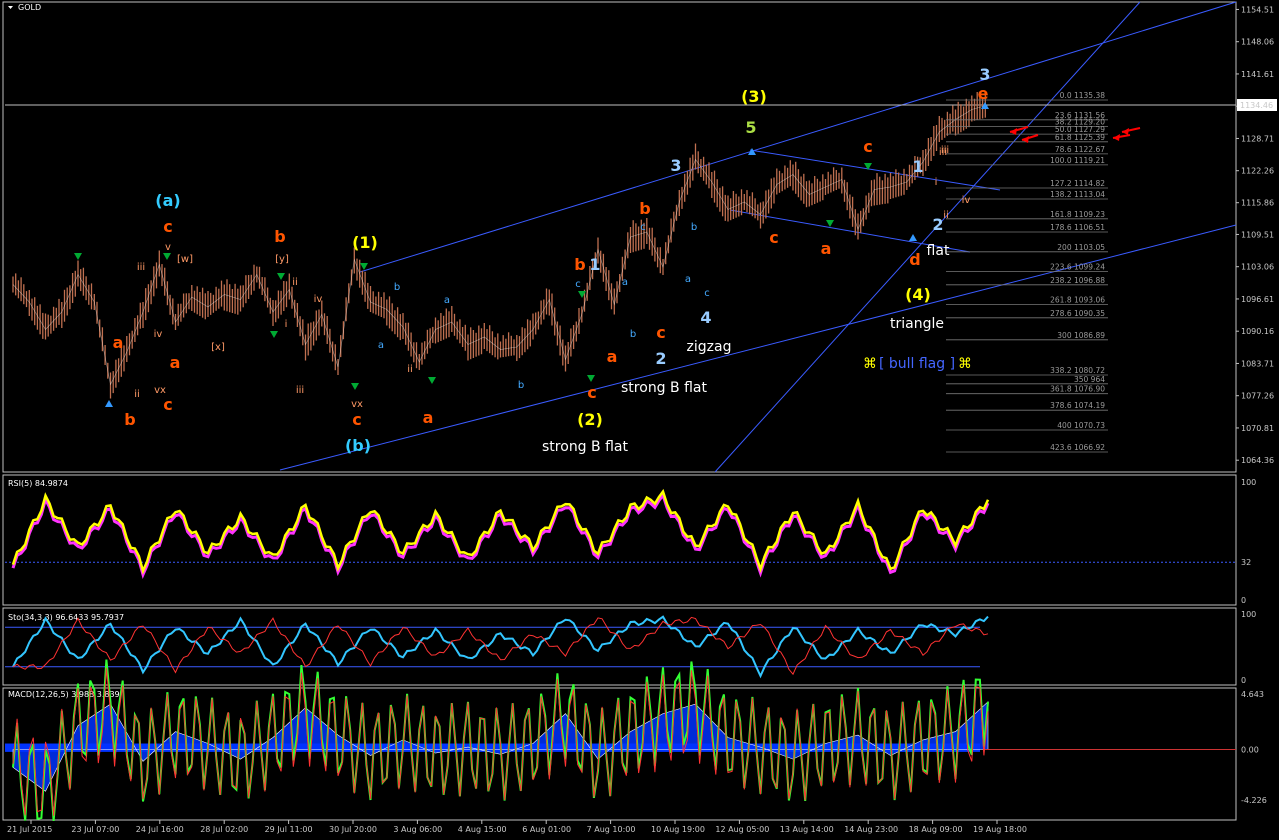  What do you see at coordinates (1243, 680) in the screenshot?
I see `sto-tick-label: 0` at bounding box center [1243, 680].